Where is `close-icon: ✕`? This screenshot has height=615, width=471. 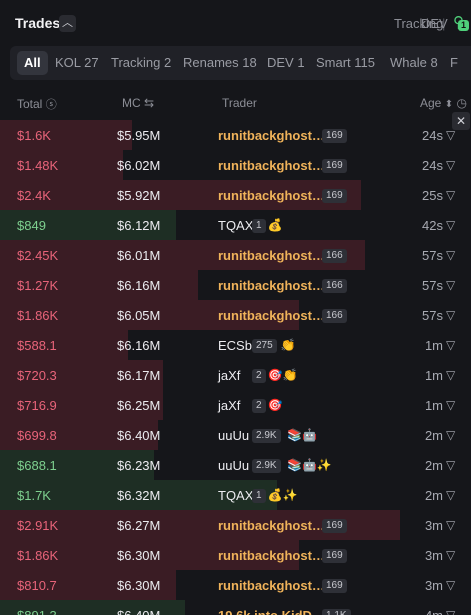 close-icon: ✕ is located at coordinates (461, 121).